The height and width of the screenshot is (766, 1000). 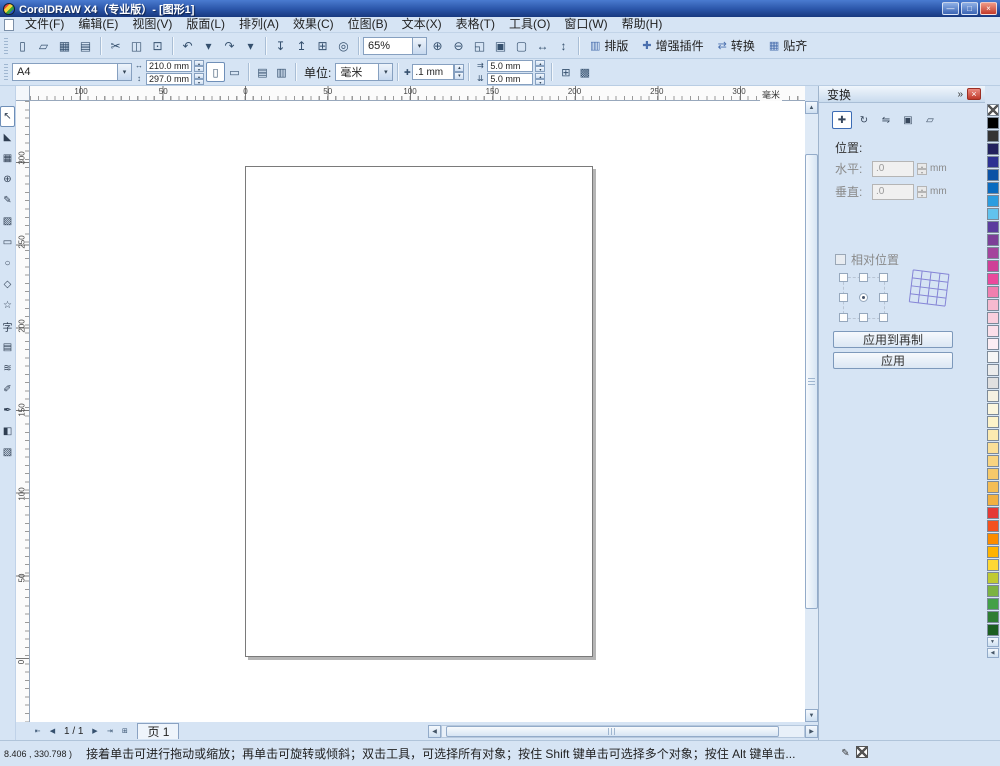 I want to click on crop-tool: ▦, so click(x=7, y=158).